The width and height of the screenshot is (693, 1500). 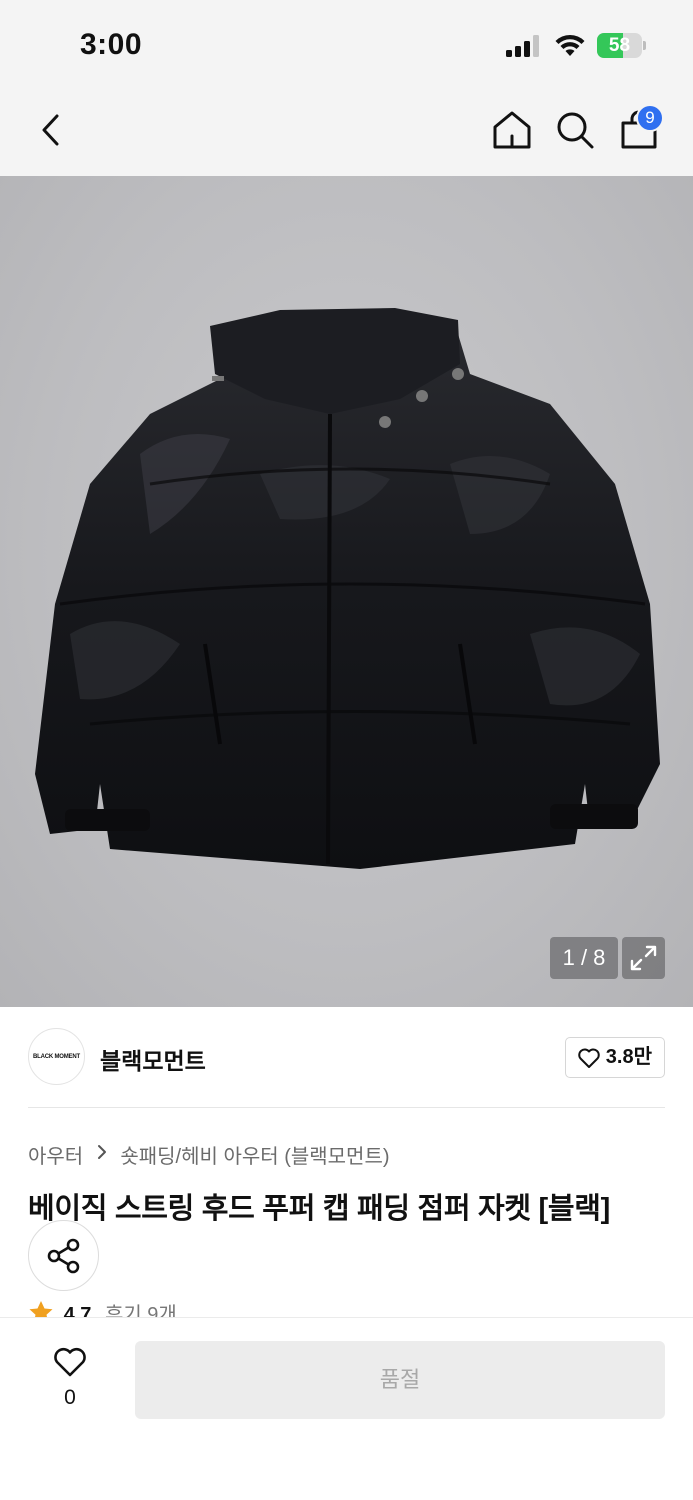 I want to click on expand-button, so click(x=643, y=958).